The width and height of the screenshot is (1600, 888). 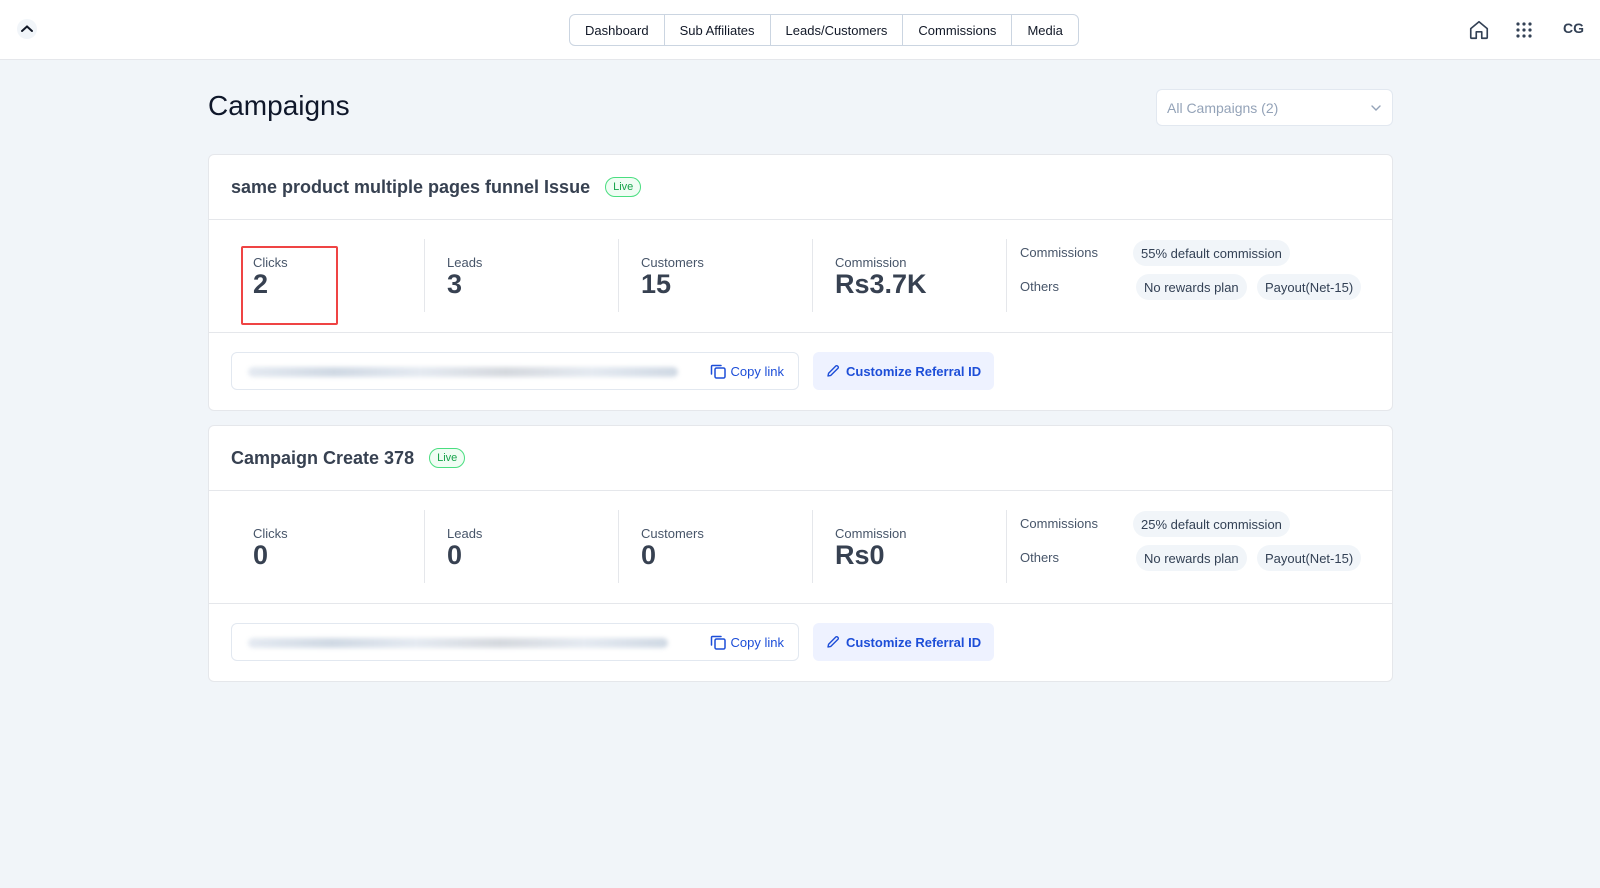 What do you see at coordinates (279, 105) in the screenshot?
I see `page-title: Campaigns` at bounding box center [279, 105].